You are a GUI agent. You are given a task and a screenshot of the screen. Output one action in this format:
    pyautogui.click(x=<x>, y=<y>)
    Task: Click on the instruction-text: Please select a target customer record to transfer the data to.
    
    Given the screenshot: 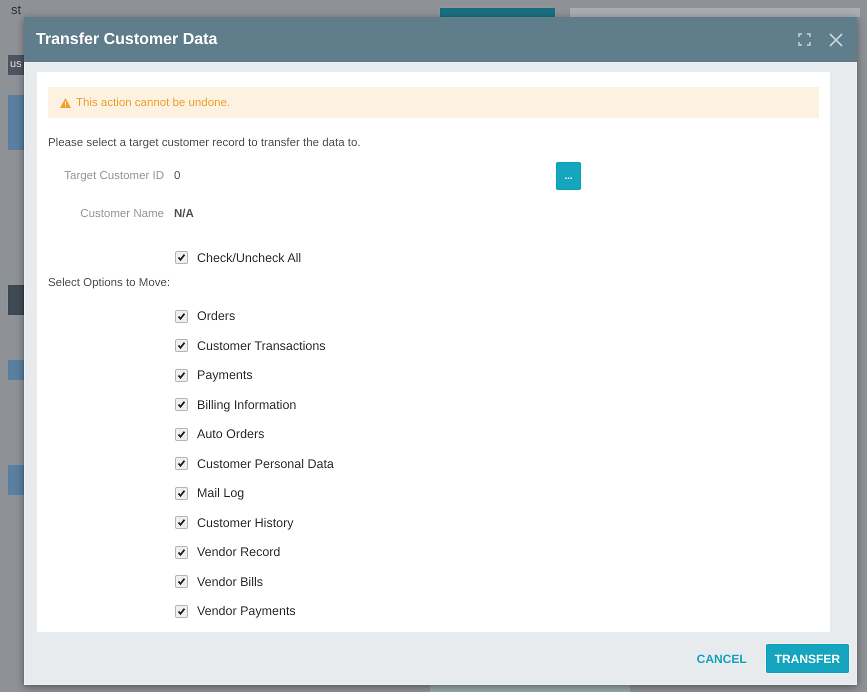 What is the action you would take?
    pyautogui.click(x=205, y=143)
    